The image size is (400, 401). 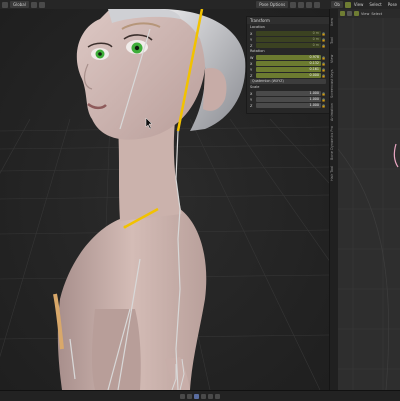 What do you see at coordinates (288, 20) in the screenshot?
I see `transform-panel-title: Transform` at bounding box center [288, 20].